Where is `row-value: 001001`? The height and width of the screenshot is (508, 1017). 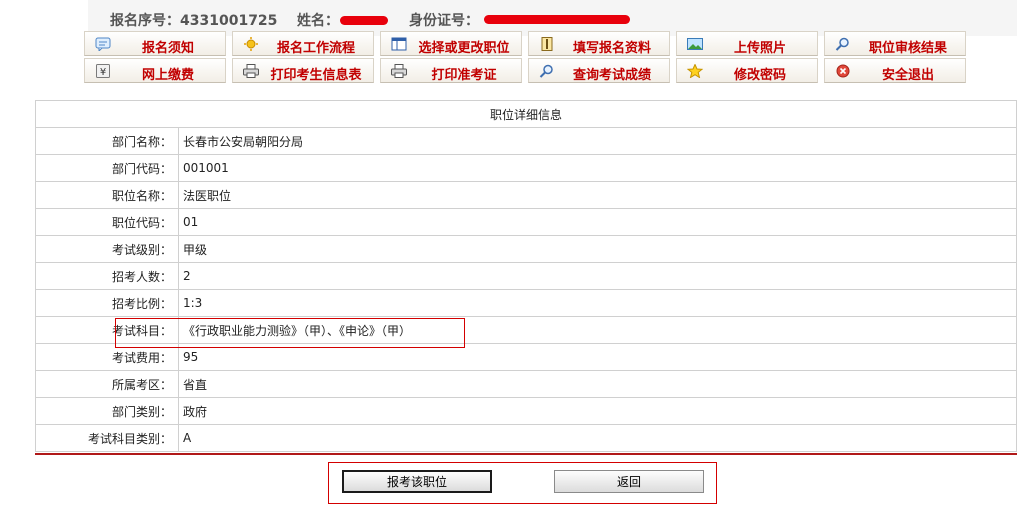
row-value: 001001 is located at coordinates (597, 168).